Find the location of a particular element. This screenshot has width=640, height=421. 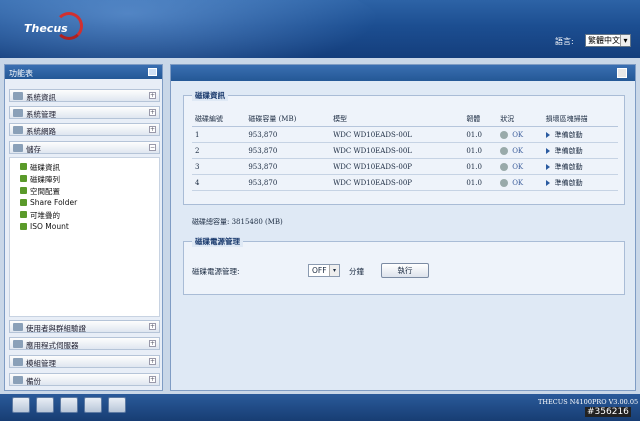

power-select: OFF ▾ is located at coordinates (324, 270).